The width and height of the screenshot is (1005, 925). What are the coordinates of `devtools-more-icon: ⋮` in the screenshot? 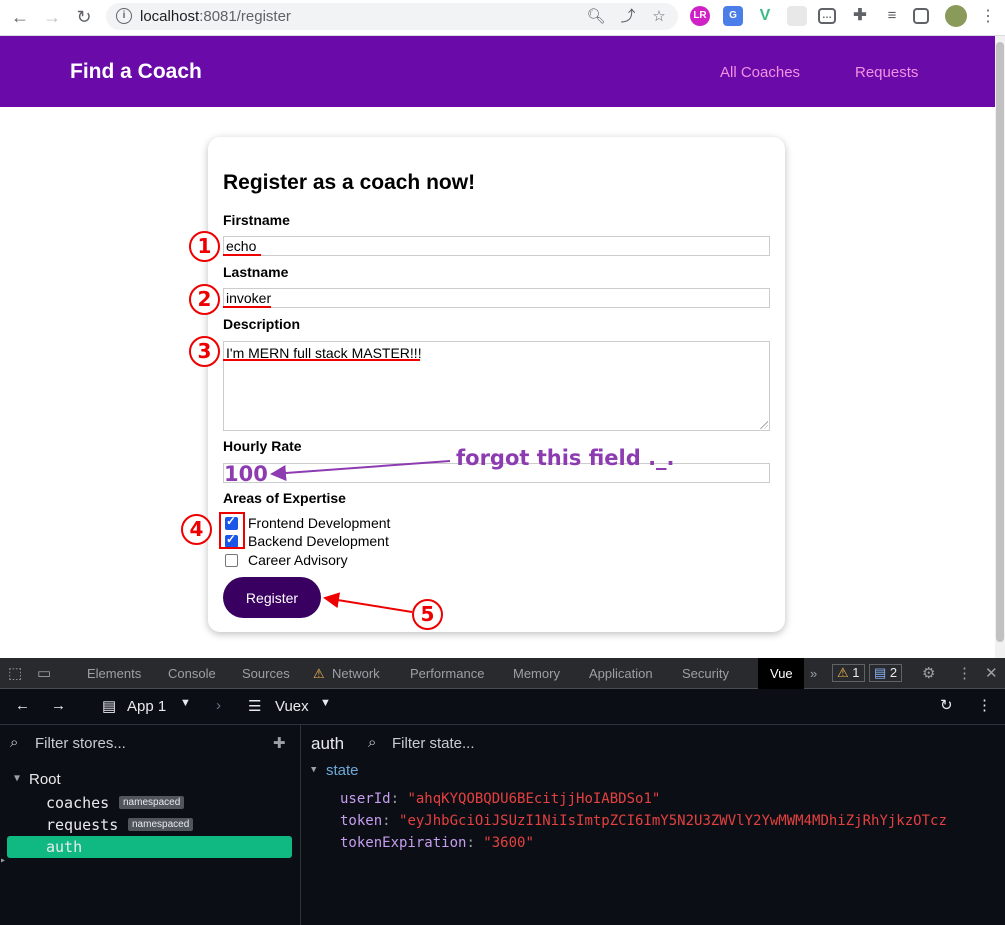 It's located at (964, 673).